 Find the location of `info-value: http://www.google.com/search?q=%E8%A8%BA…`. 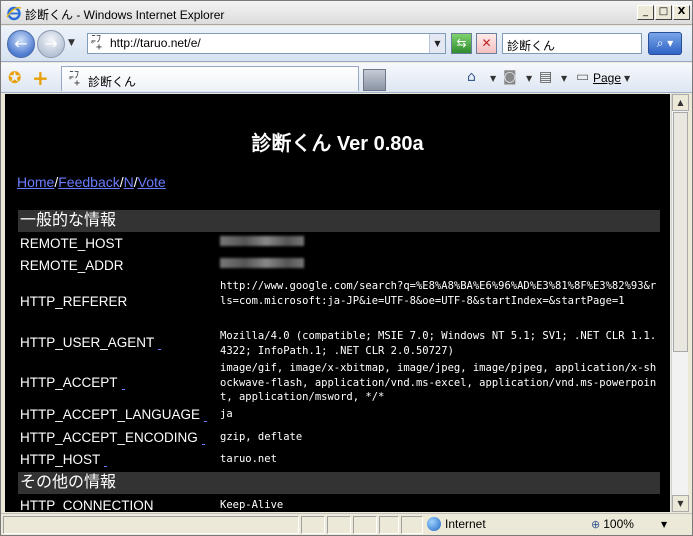

info-value: http://www.google.com/search?q=%E8%A8%BA… is located at coordinates (438, 293).